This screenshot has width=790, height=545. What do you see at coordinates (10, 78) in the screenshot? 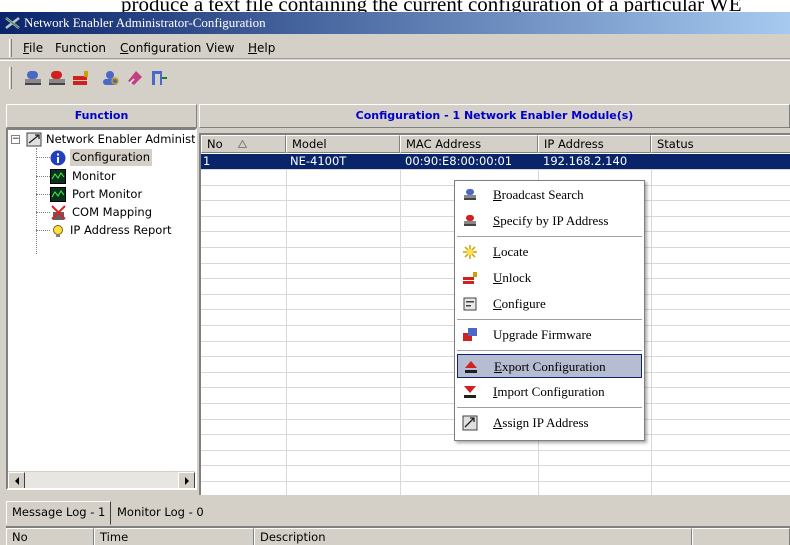
I see `toolbar-grip` at bounding box center [10, 78].